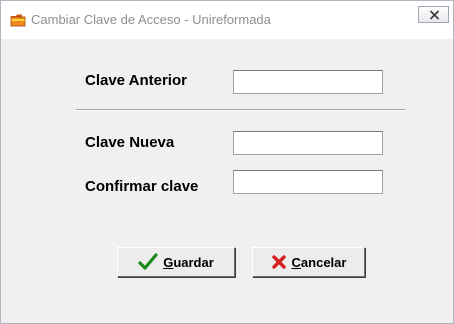 The width and height of the screenshot is (454, 324). What do you see at coordinates (240, 110) in the screenshot?
I see `separator` at bounding box center [240, 110].